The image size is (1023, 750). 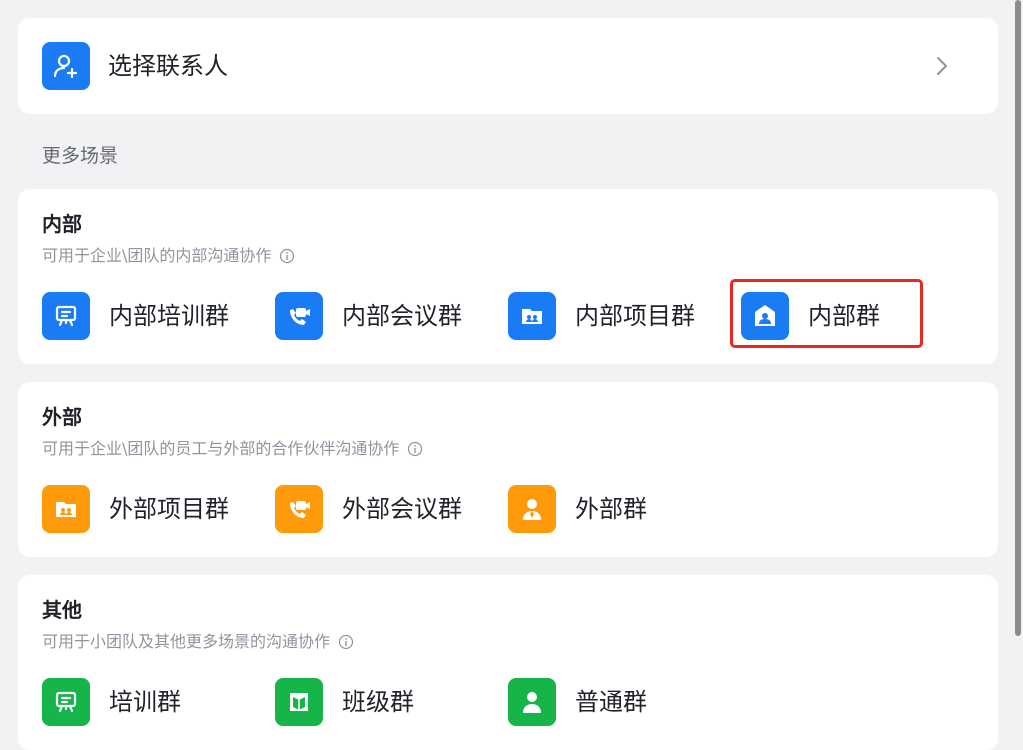 I want to click on group-option-training: 培训群, so click(x=111, y=702).